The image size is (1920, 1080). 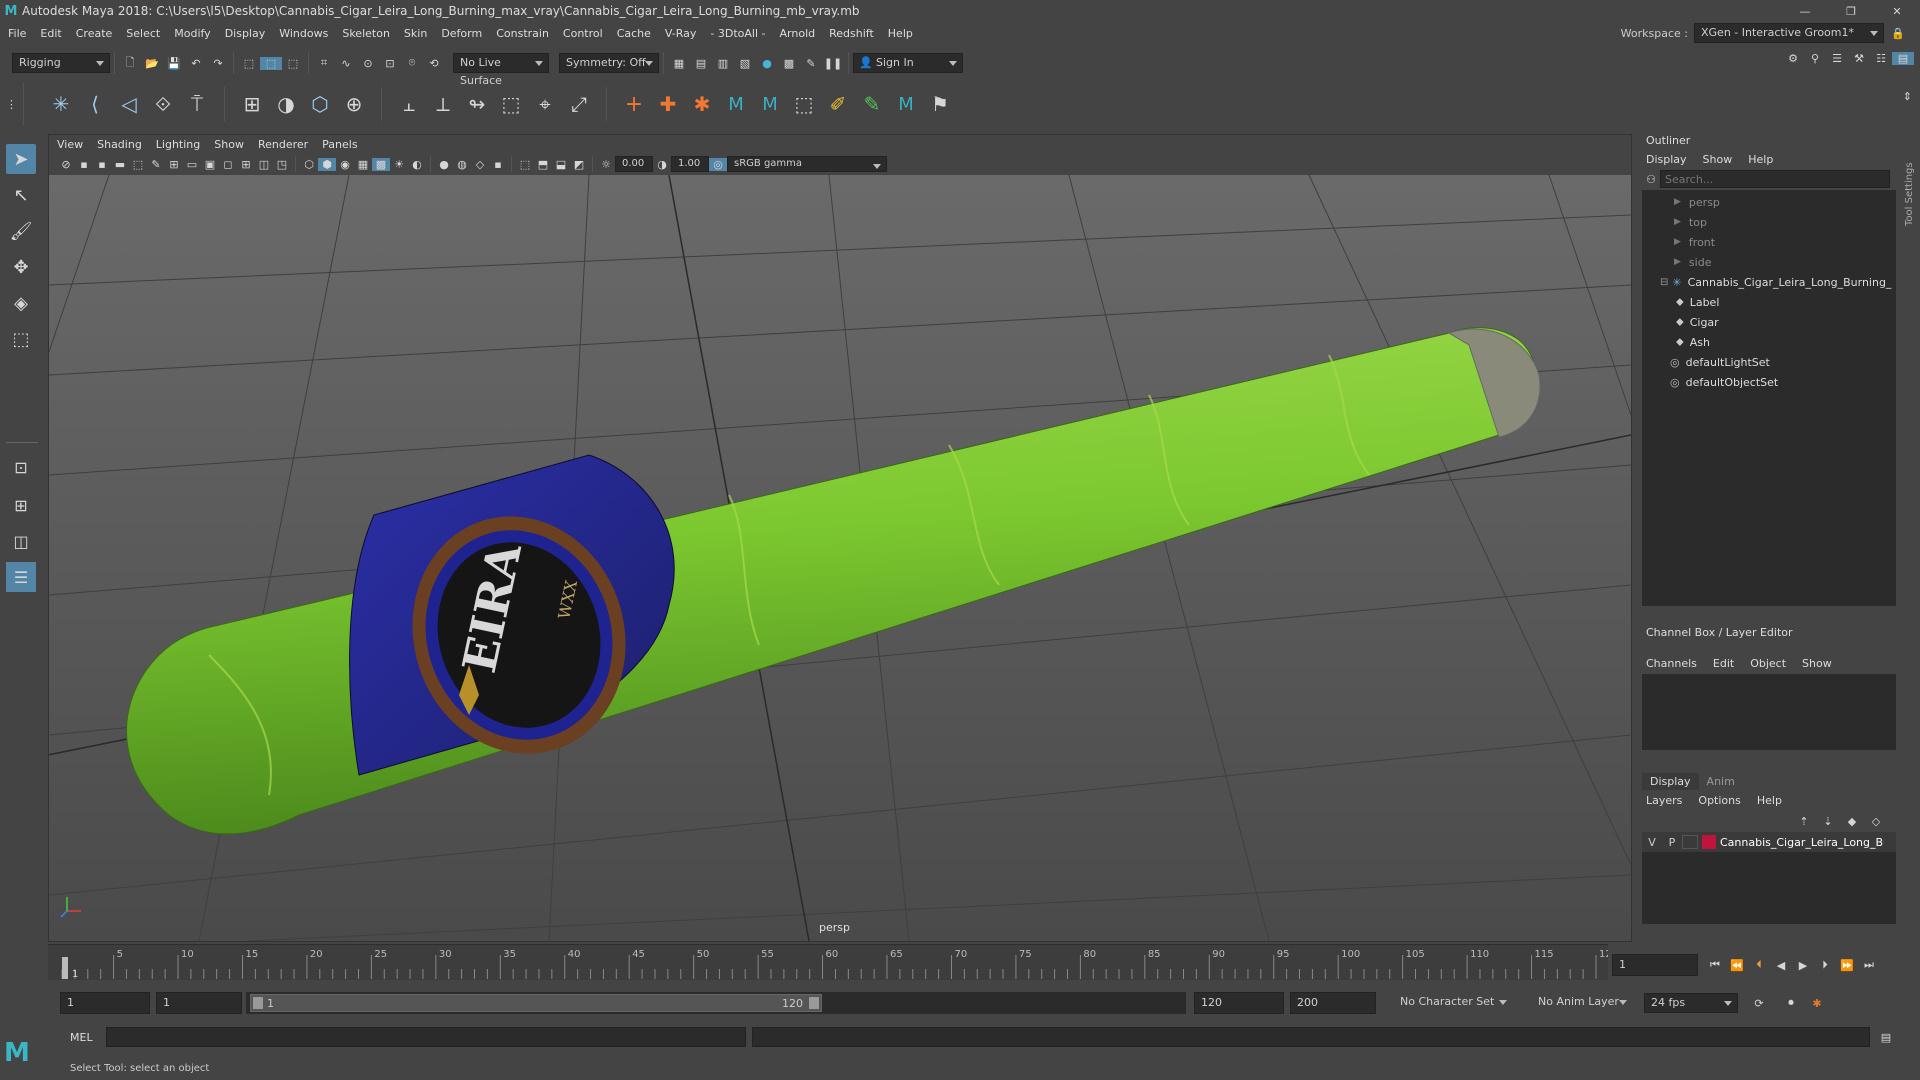 I want to click on step-forward-frame-icon: ⏵, so click(x=1825, y=965).